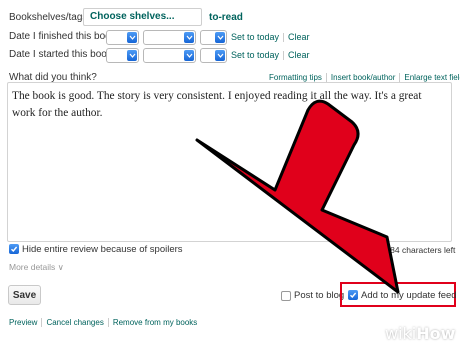 This screenshot has width=460, height=345. What do you see at coordinates (436, 333) in the screenshot?
I see `watermark-how: How` at bounding box center [436, 333].